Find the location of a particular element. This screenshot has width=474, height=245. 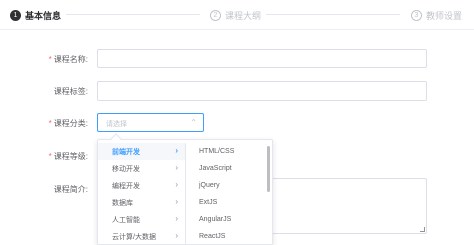

cascader-item-jquery: jQuery is located at coordinates (230, 185).